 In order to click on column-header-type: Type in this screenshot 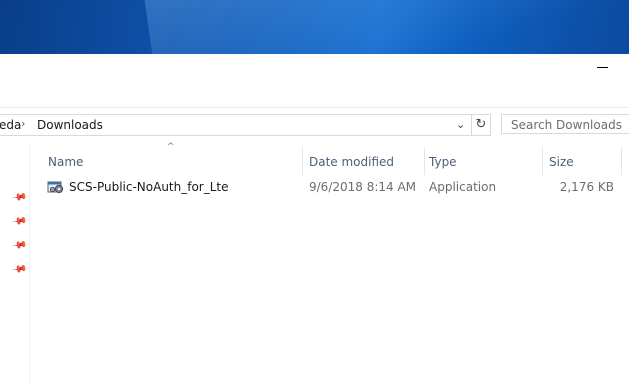, I will do `click(485, 162)`.